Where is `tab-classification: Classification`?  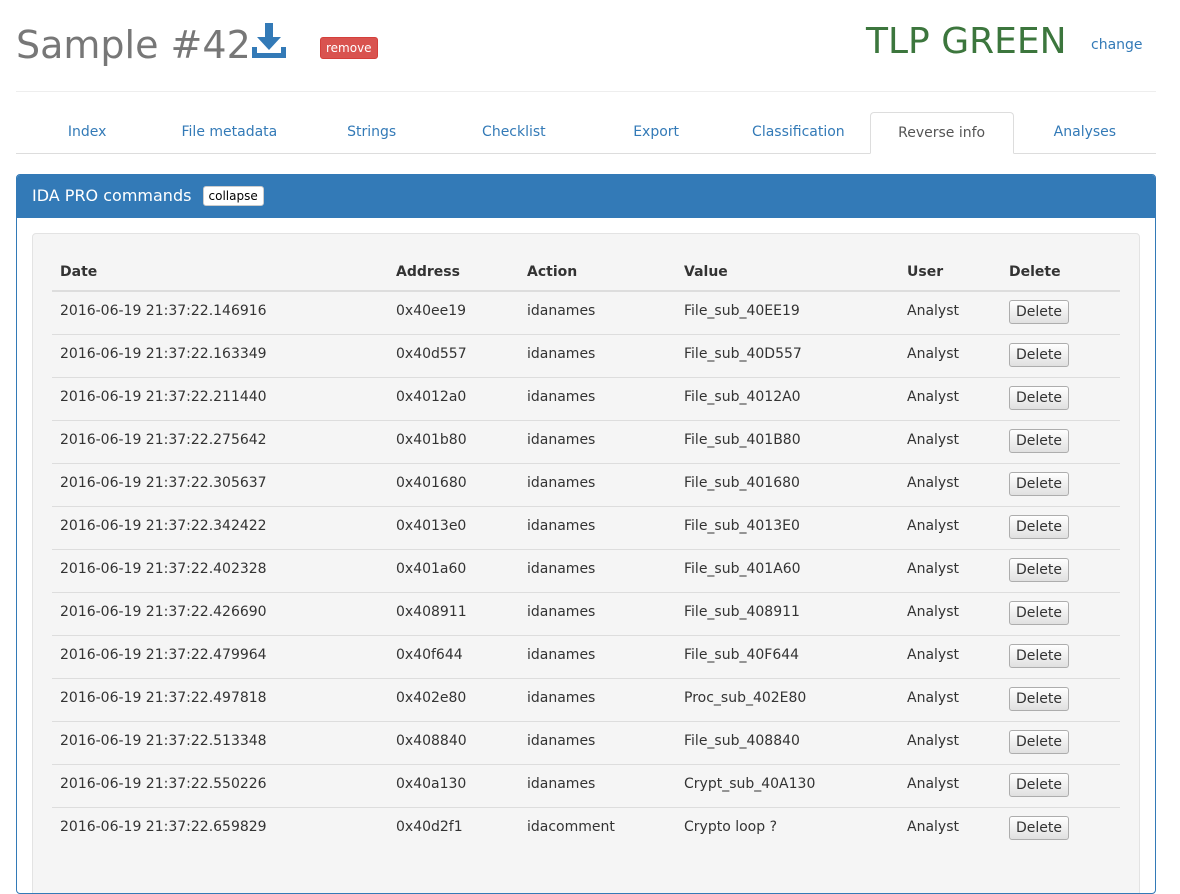 tab-classification: Classification is located at coordinates (798, 132).